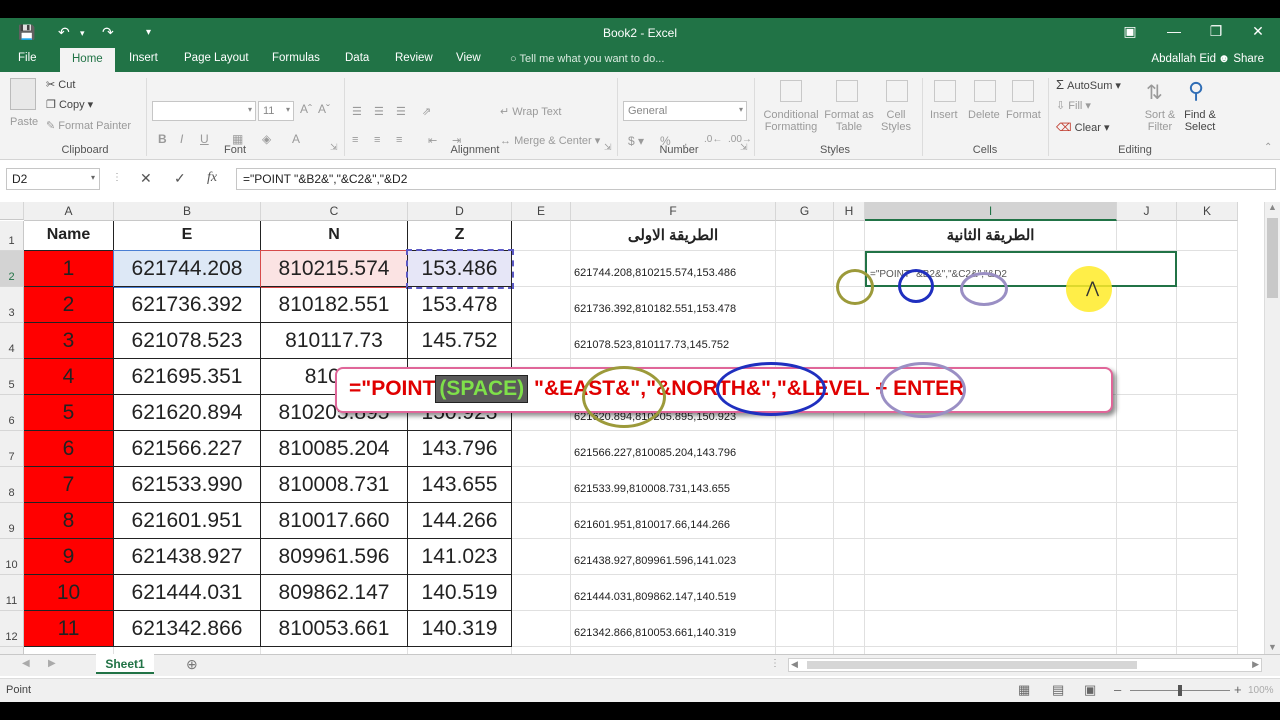  What do you see at coordinates (187, 557) in the screenshot?
I see `table-cell: 621438.927` at bounding box center [187, 557].